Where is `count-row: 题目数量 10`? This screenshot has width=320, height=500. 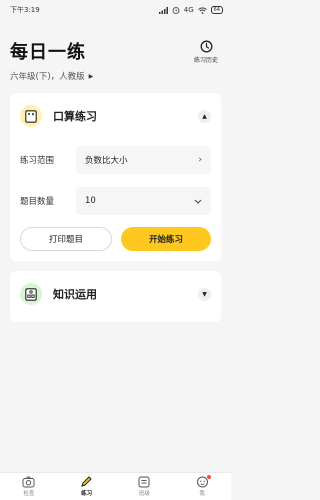
count-row: 题目数量 10 is located at coordinates (115, 201).